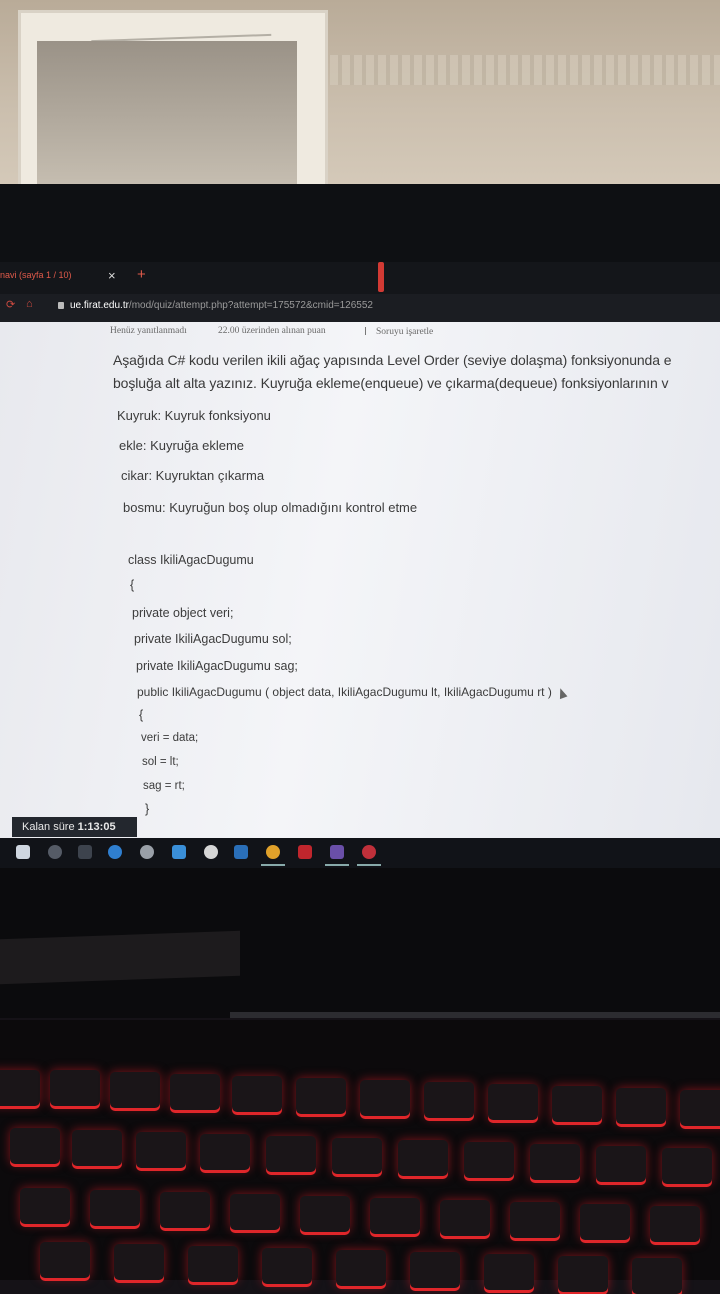 Image resolution: width=720 pixels, height=1294 pixels. What do you see at coordinates (29, 304) in the screenshot?
I see `home-icon: ⌂` at bounding box center [29, 304].